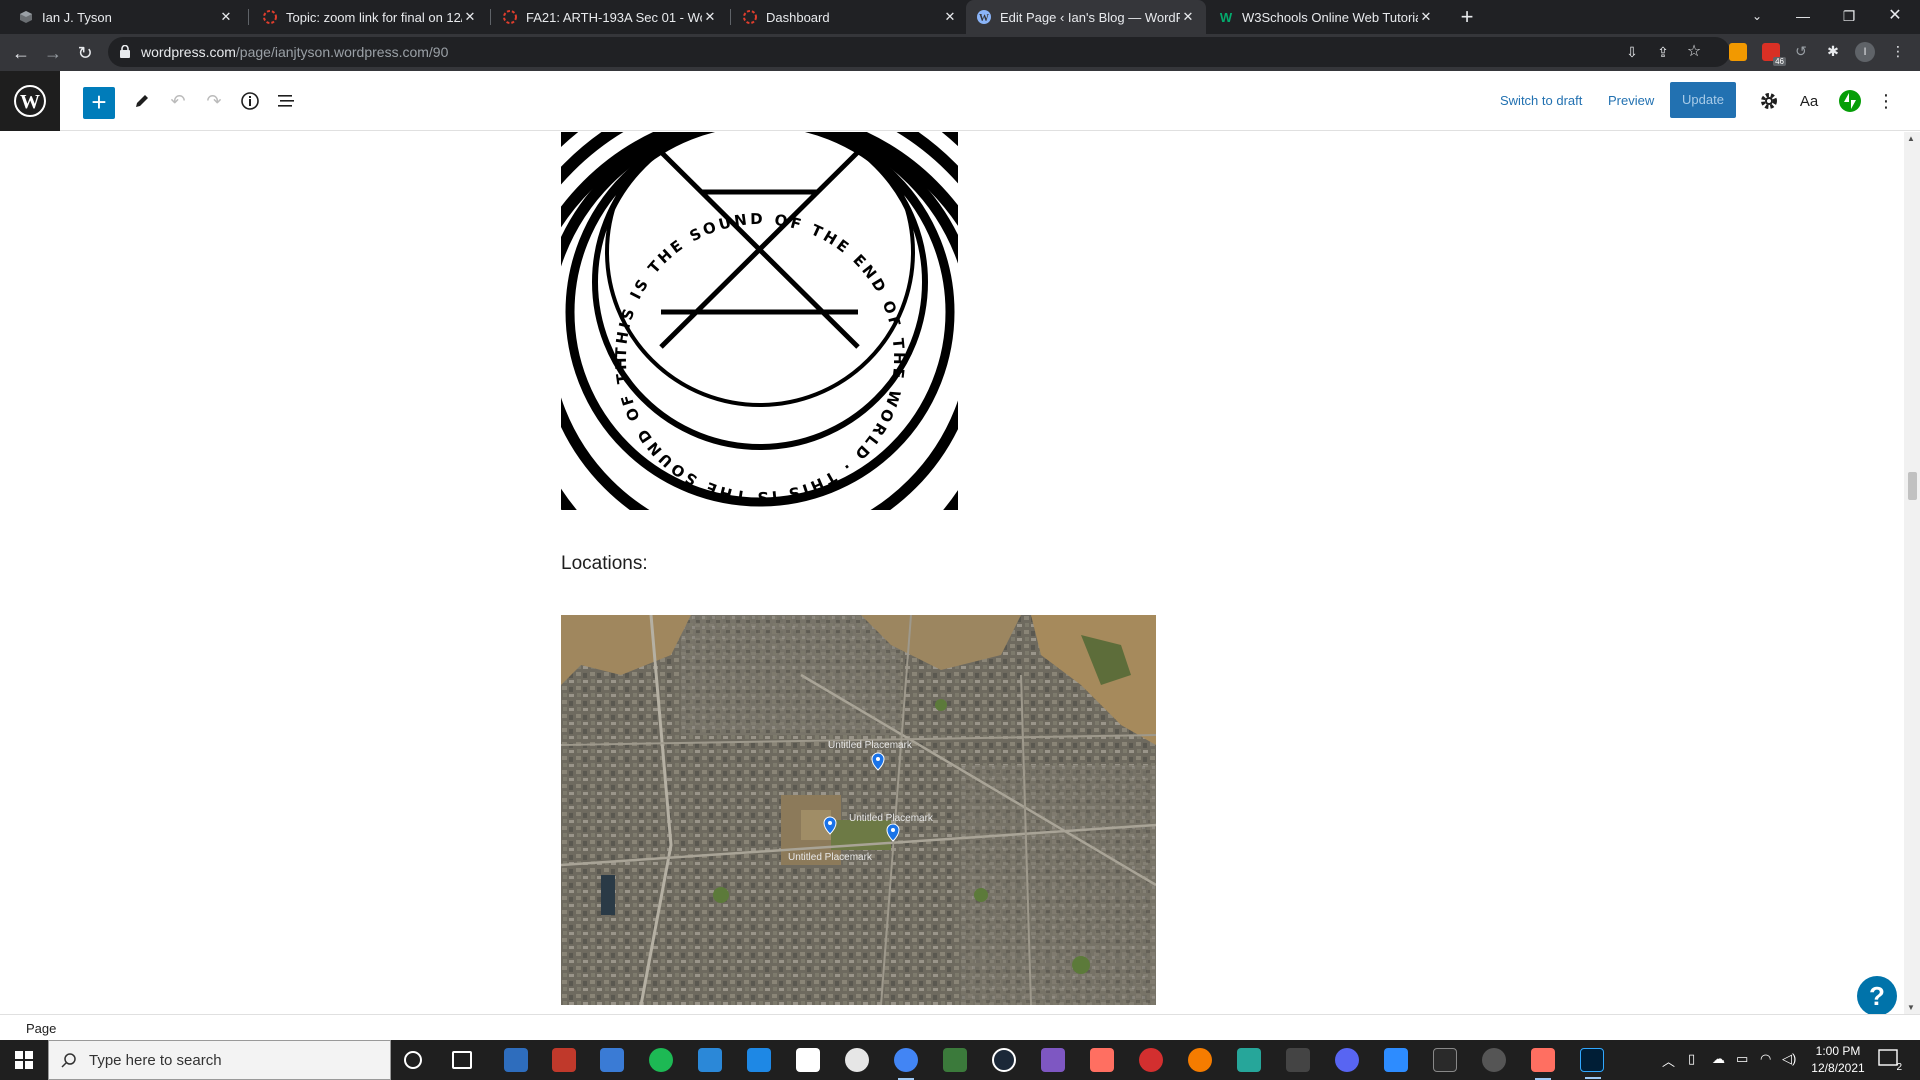 This screenshot has width=1920, height=1080. What do you see at coordinates (1765, 1059) in the screenshot?
I see `wifi-icon: ◠` at bounding box center [1765, 1059].